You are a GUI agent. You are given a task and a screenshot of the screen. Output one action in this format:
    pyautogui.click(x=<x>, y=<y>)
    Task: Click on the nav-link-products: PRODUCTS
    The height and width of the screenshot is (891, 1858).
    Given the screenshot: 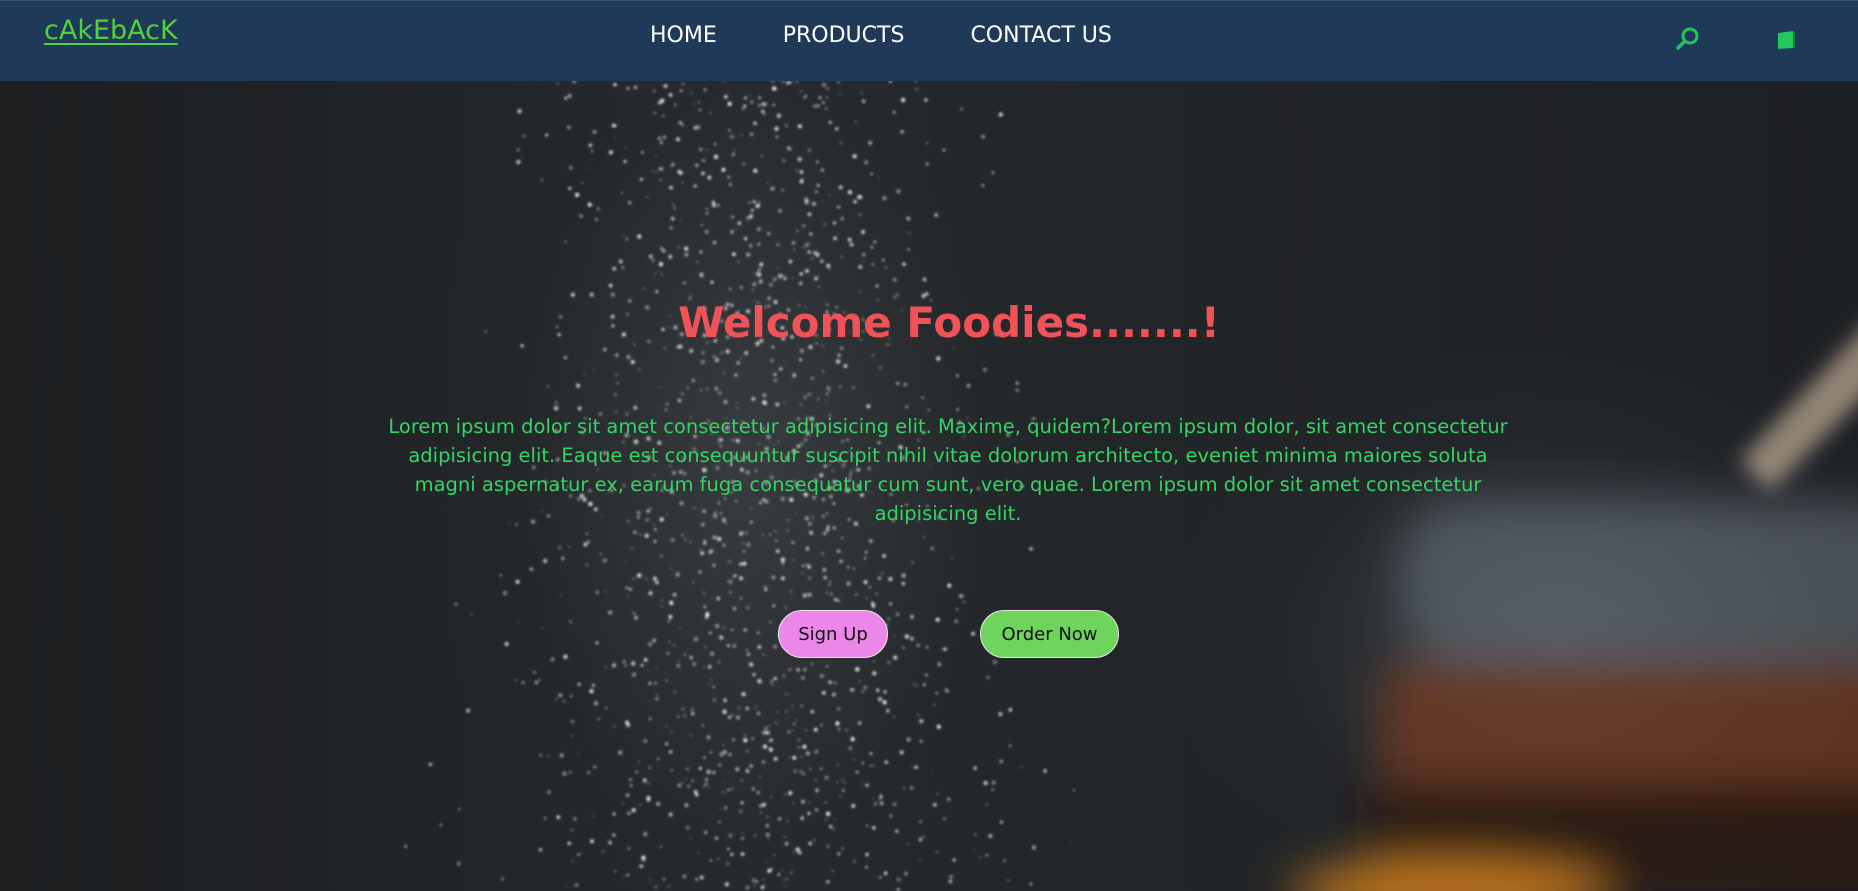 What is the action you would take?
    pyautogui.click(x=844, y=35)
    